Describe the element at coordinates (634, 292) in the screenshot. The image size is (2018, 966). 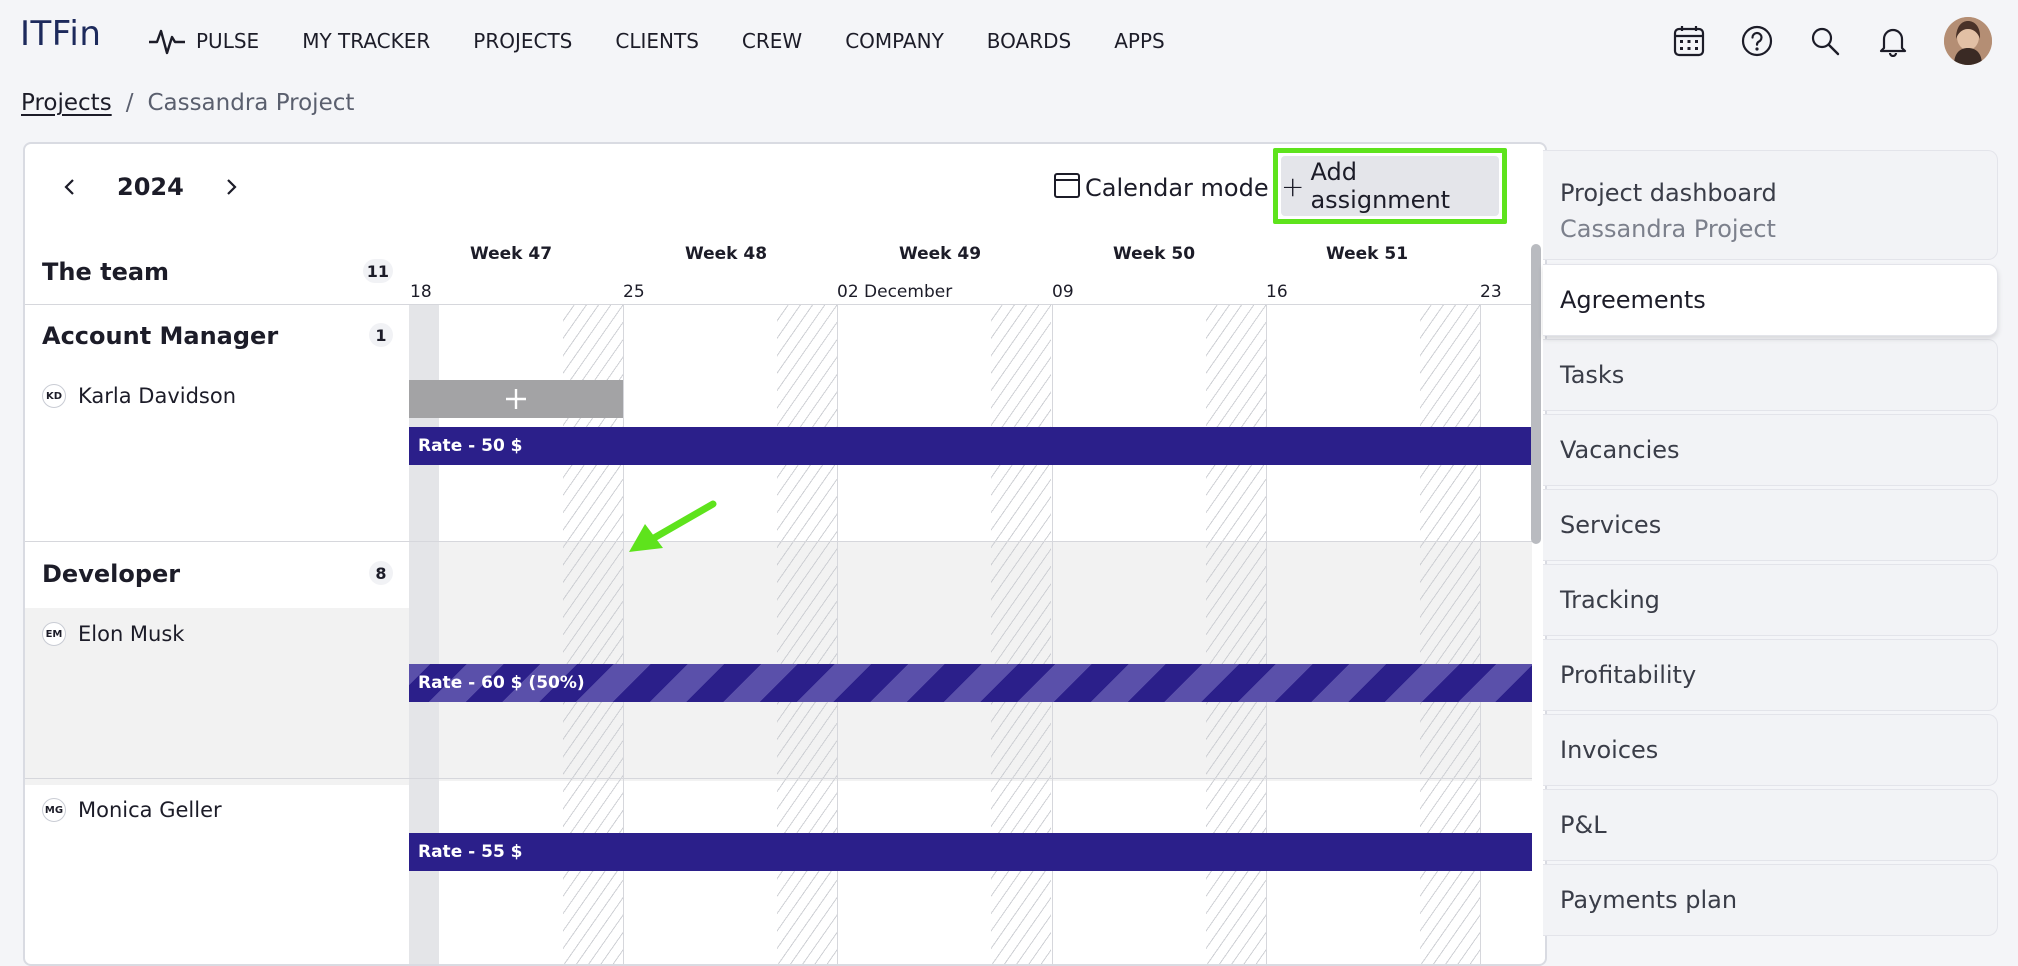
I see `day-label: 25` at that location.